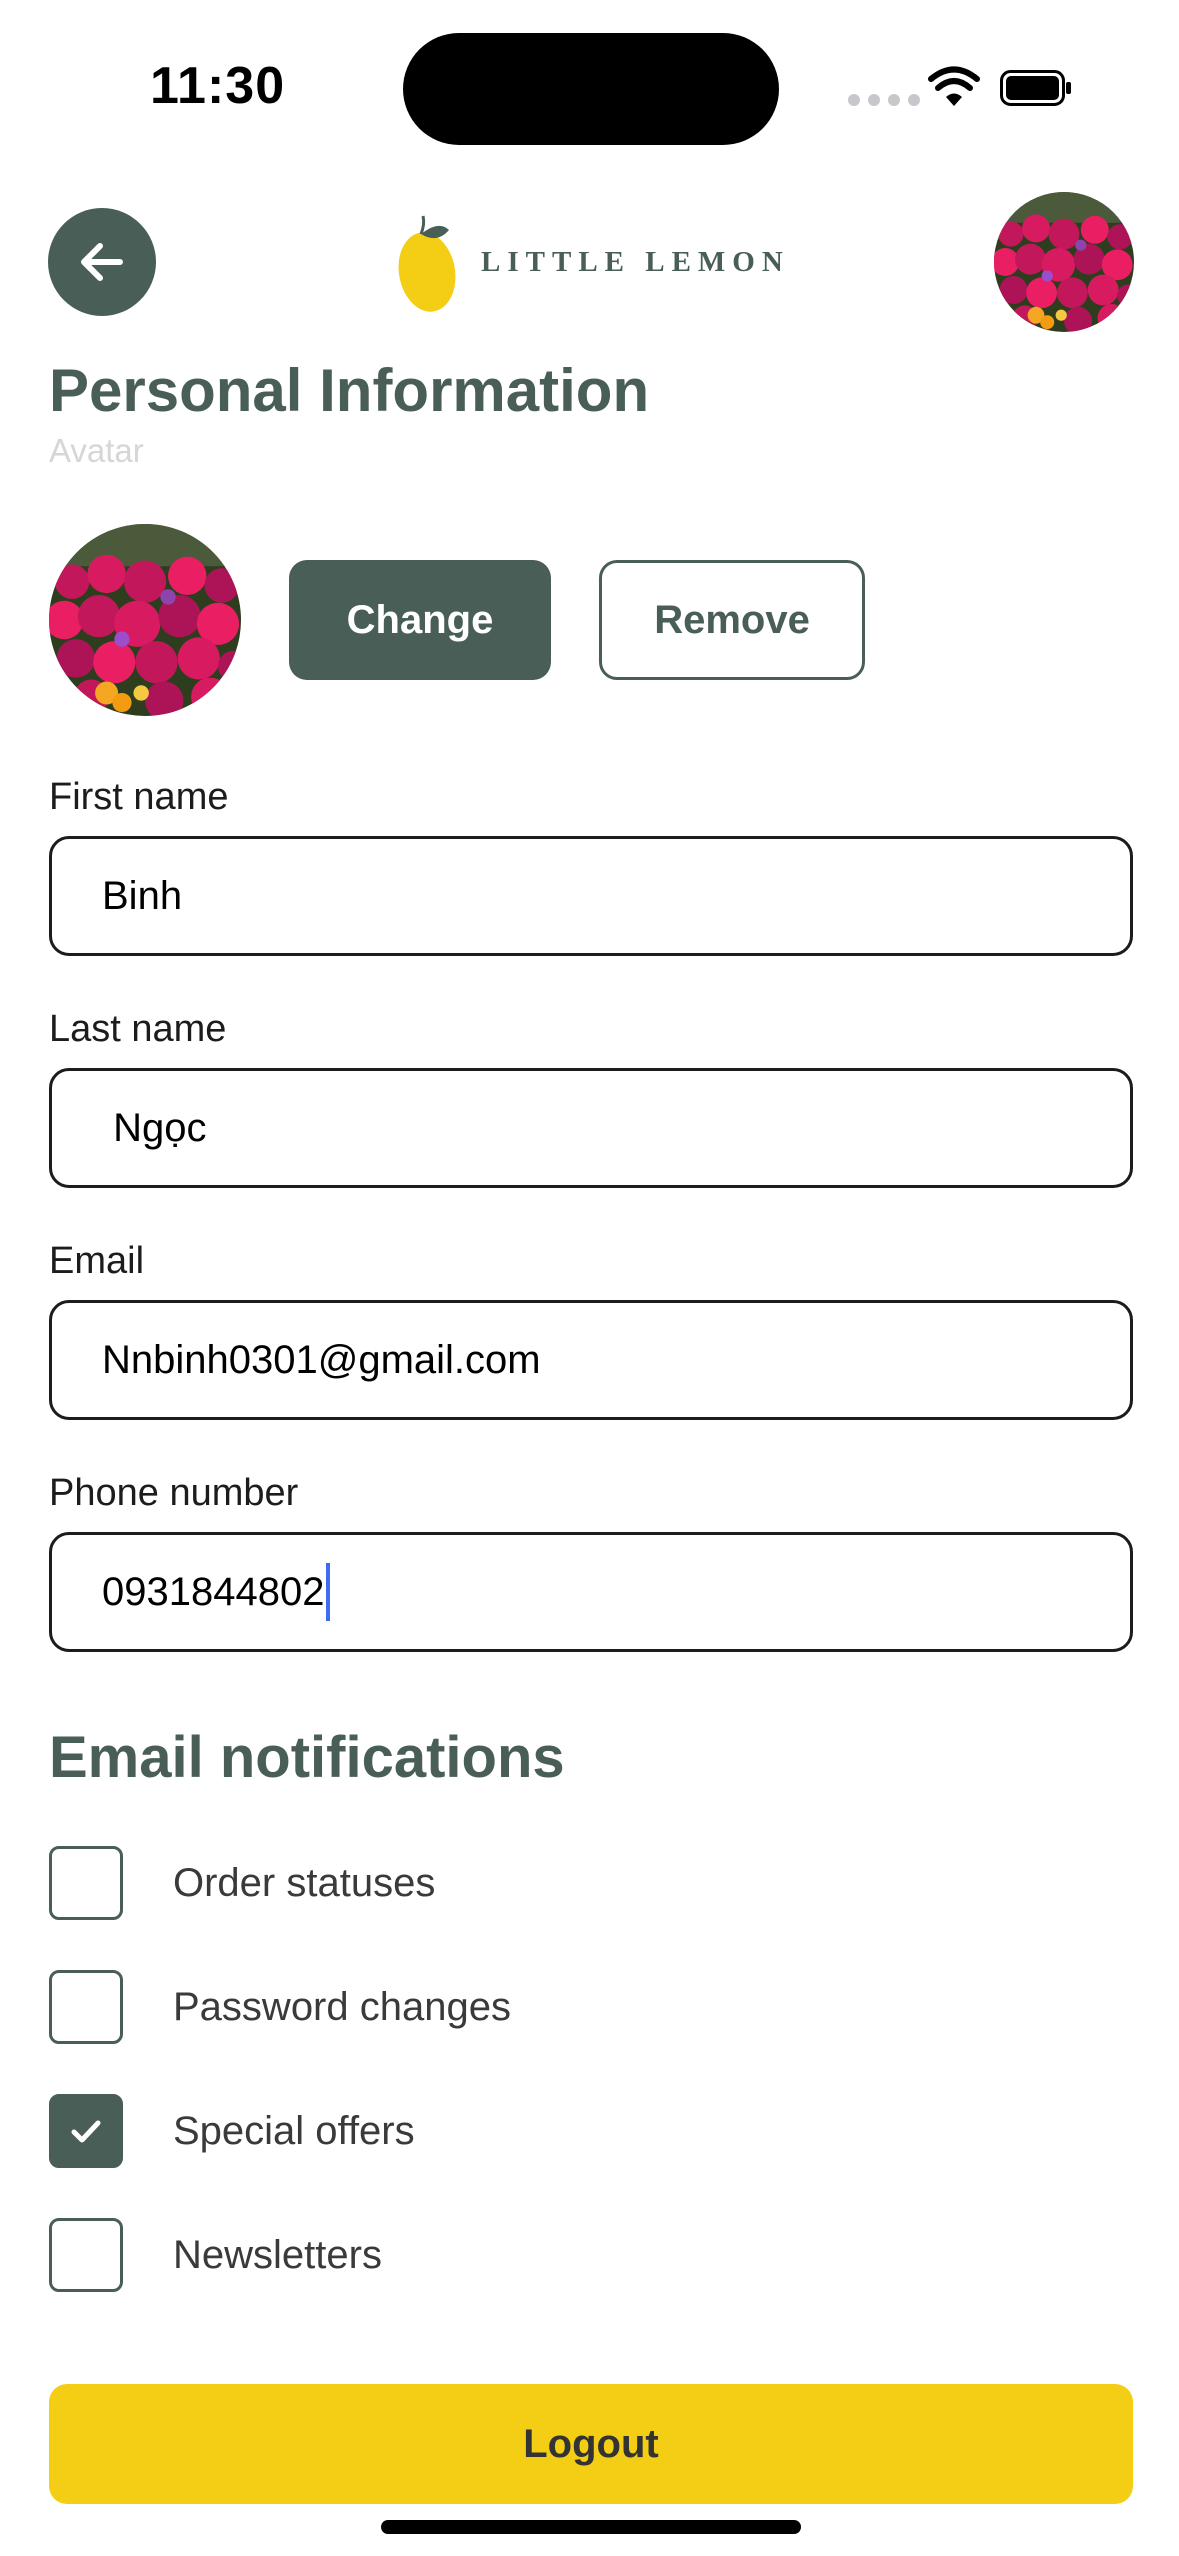 Image resolution: width=1179 pixels, height=2556 pixels. What do you see at coordinates (1035, 88) in the screenshot?
I see `battery-icon` at bounding box center [1035, 88].